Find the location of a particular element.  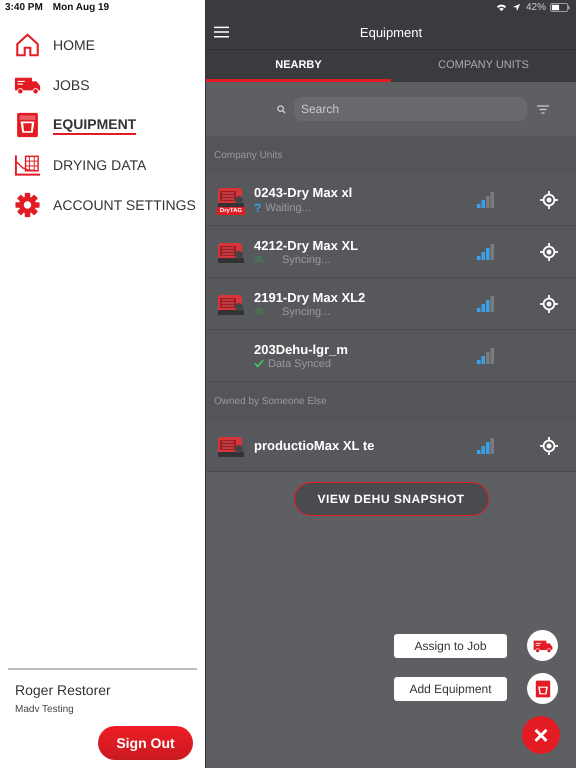

section-header: Company Units is located at coordinates (248, 155).